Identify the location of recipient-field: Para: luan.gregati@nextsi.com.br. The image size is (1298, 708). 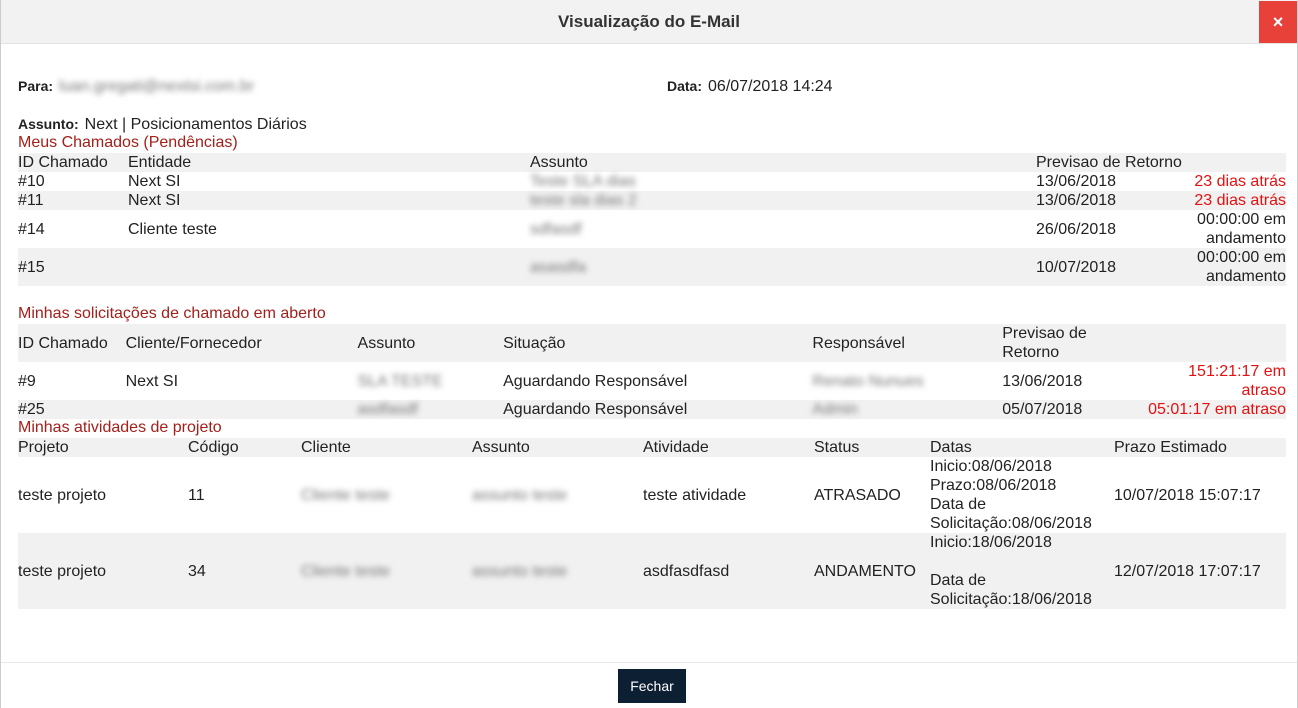
(136, 87).